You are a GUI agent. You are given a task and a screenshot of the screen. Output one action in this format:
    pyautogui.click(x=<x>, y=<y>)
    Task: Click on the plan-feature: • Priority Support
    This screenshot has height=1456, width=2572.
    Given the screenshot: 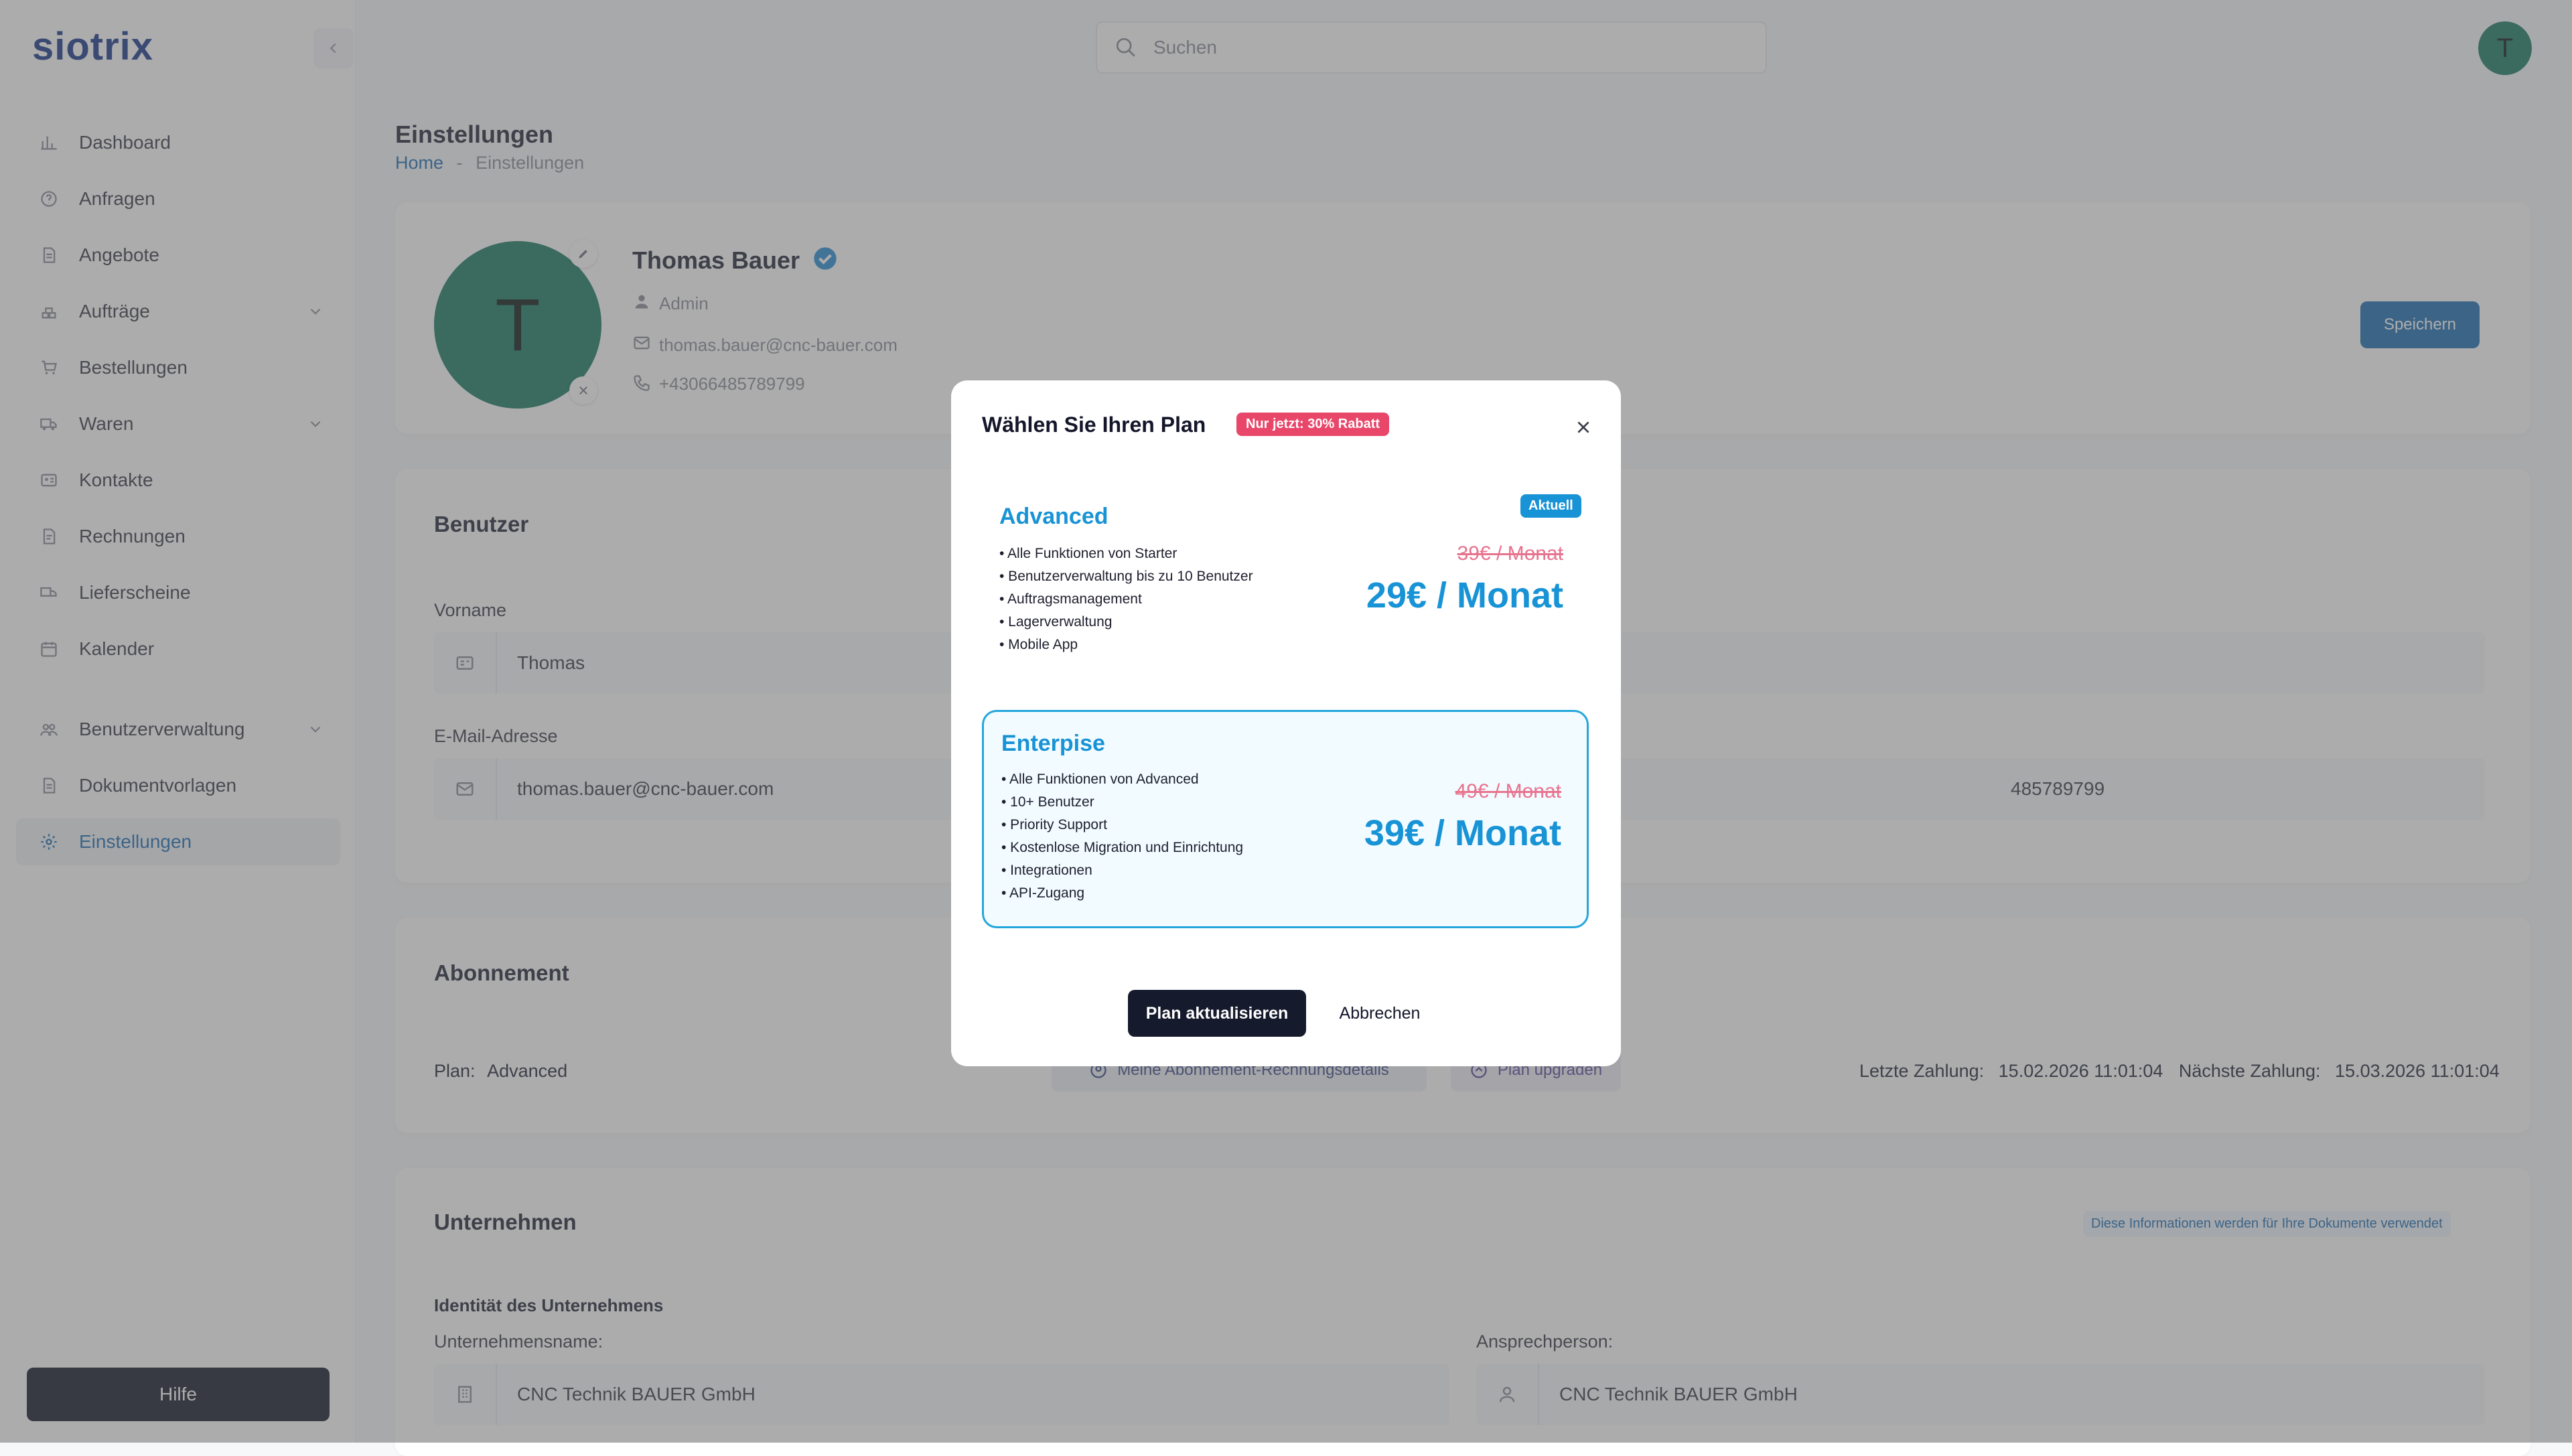 What is the action you would take?
    pyautogui.click(x=1054, y=824)
    